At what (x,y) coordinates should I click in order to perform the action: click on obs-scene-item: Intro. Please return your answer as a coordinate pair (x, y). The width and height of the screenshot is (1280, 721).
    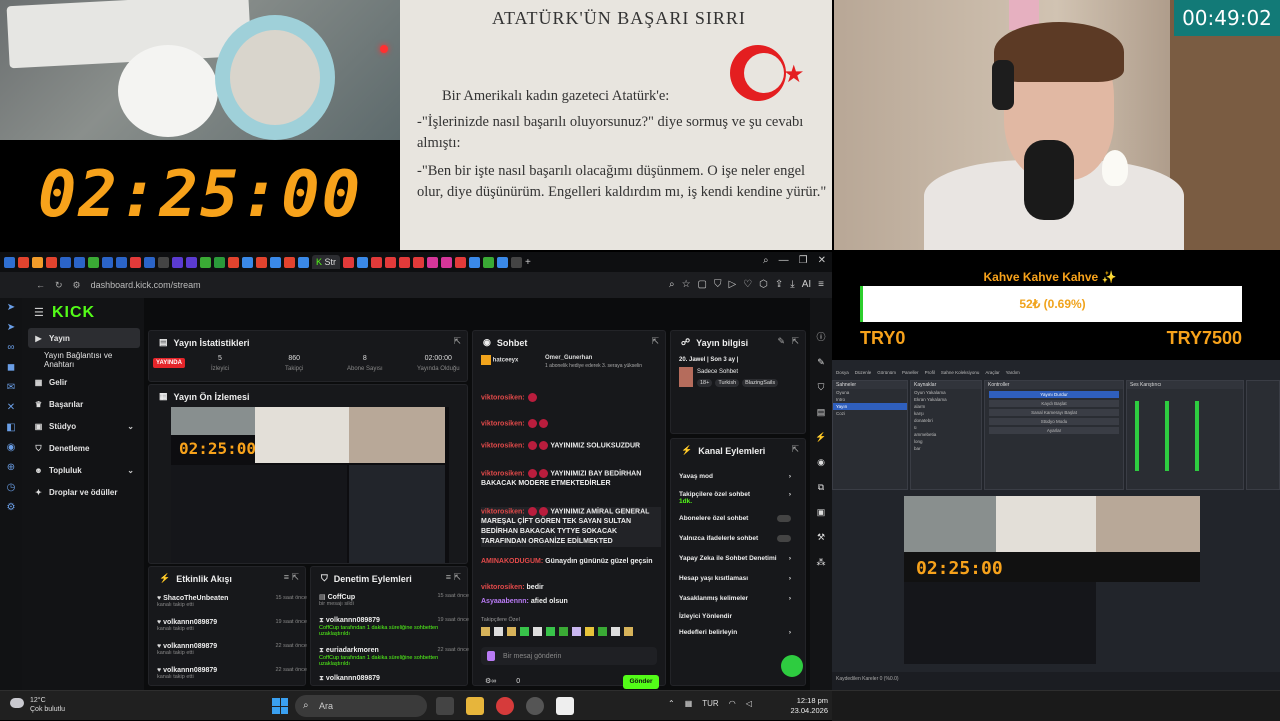
    Looking at the image, I should click on (870, 399).